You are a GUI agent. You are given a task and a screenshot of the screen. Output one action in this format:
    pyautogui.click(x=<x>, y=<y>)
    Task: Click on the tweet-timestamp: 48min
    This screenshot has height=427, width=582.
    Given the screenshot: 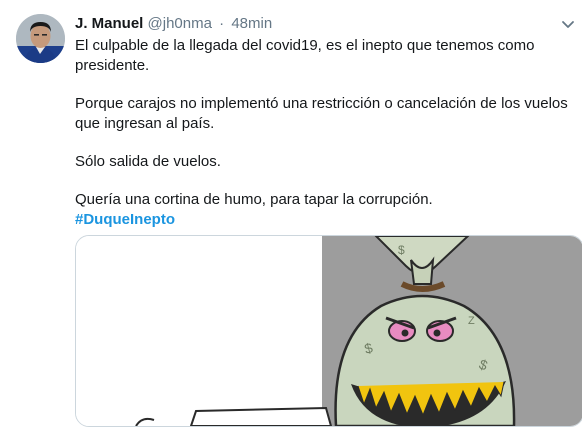 What is the action you would take?
    pyautogui.click(x=251, y=23)
    